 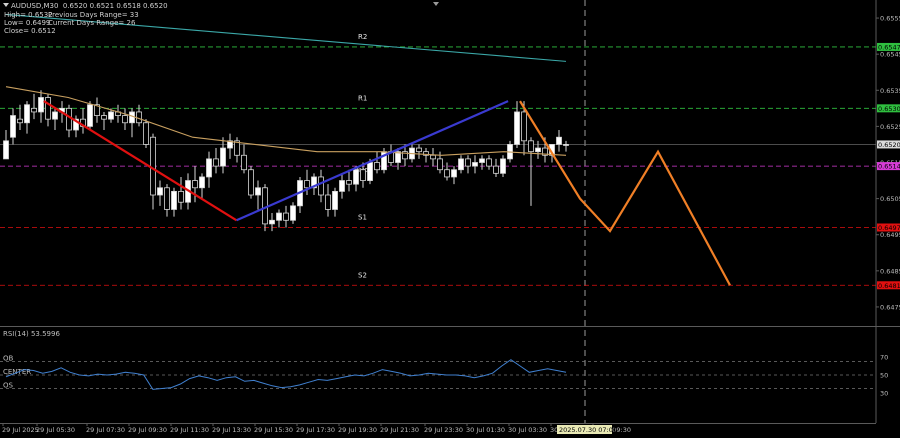 What do you see at coordinates (889, 167) in the screenshot?
I see `price-tag-label: 0.6514` at bounding box center [889, 167].